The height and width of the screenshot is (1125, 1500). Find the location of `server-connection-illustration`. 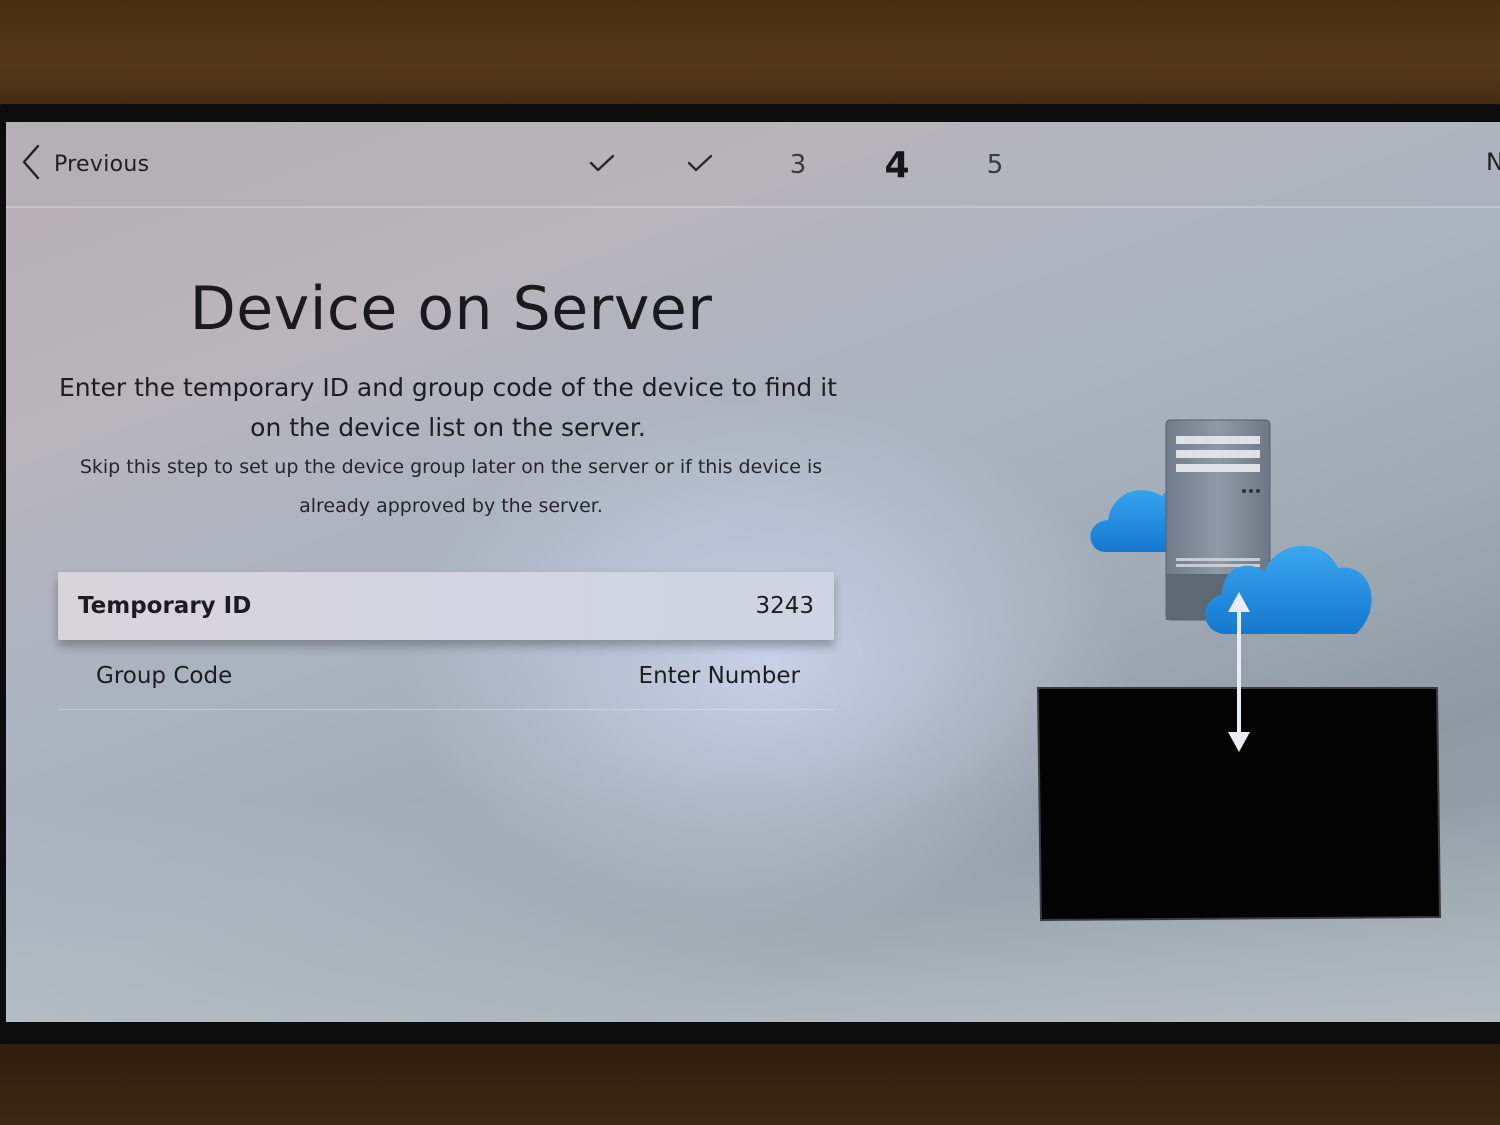

server-connection-illustration is located at coordinates (1236, 667).